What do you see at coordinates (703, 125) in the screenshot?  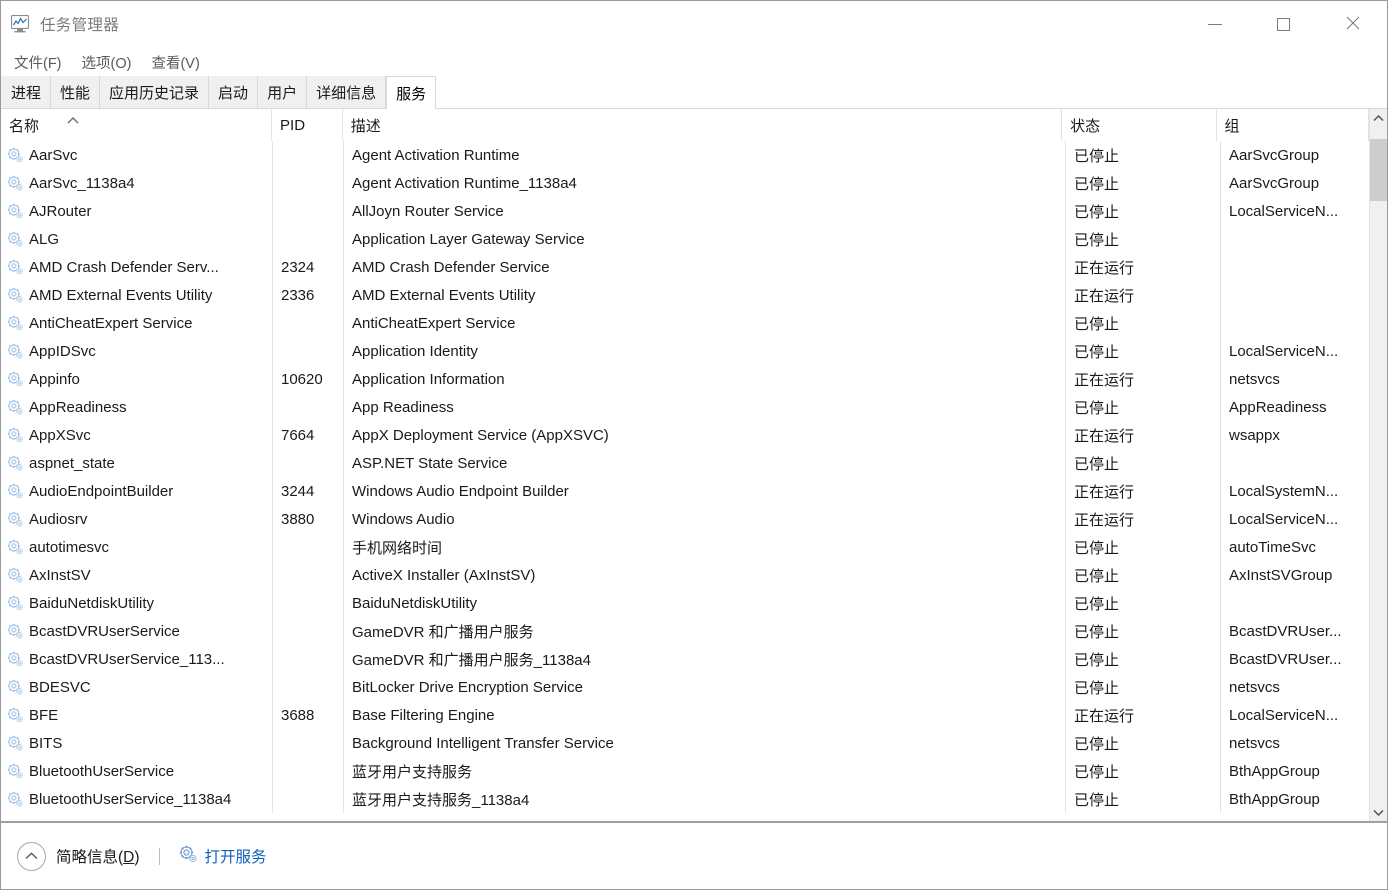 I see `column-header-description: 描述` at bounding box center [703, 125].